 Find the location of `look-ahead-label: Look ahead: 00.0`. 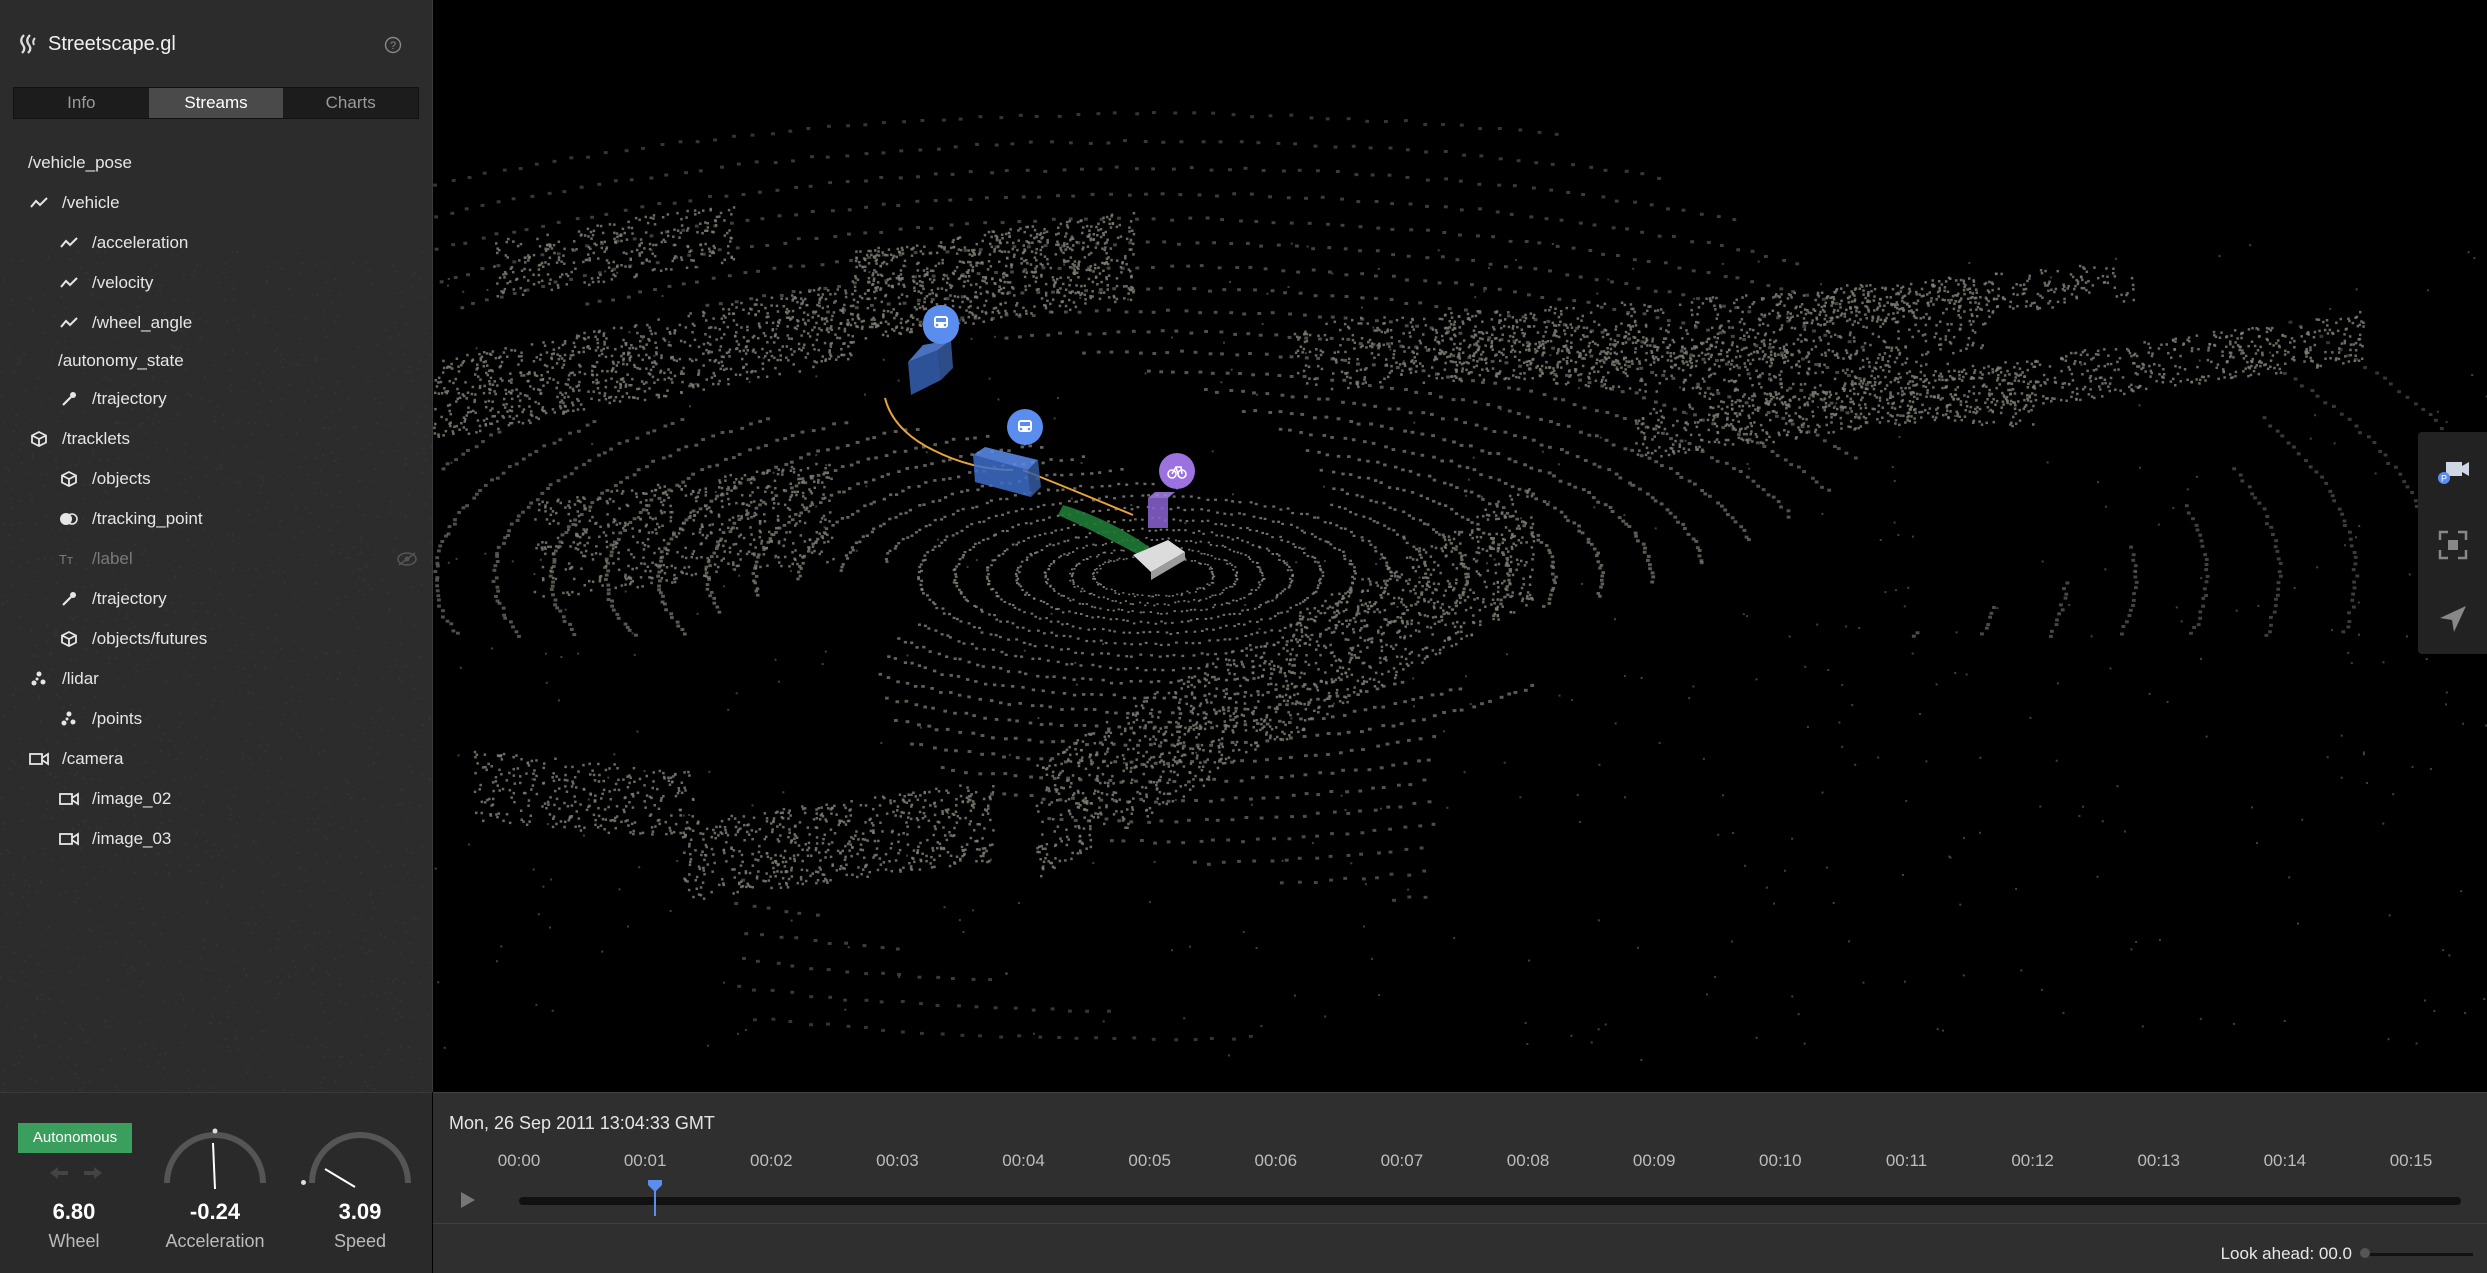

look-ahead-label: Look ahead: 00.0 is located at coordinates (2286, 1254).